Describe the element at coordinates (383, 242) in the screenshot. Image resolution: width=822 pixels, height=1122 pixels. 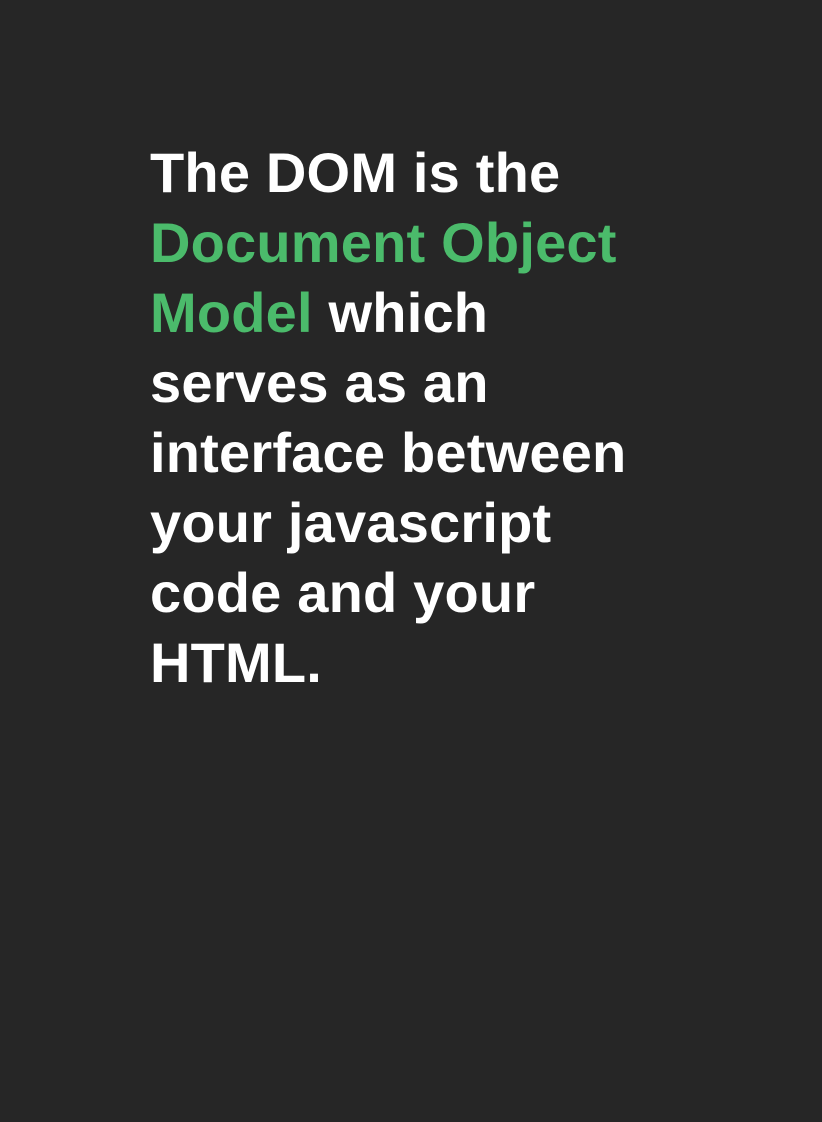
I see `quote-line-2-highlight: Document Object` at that location.